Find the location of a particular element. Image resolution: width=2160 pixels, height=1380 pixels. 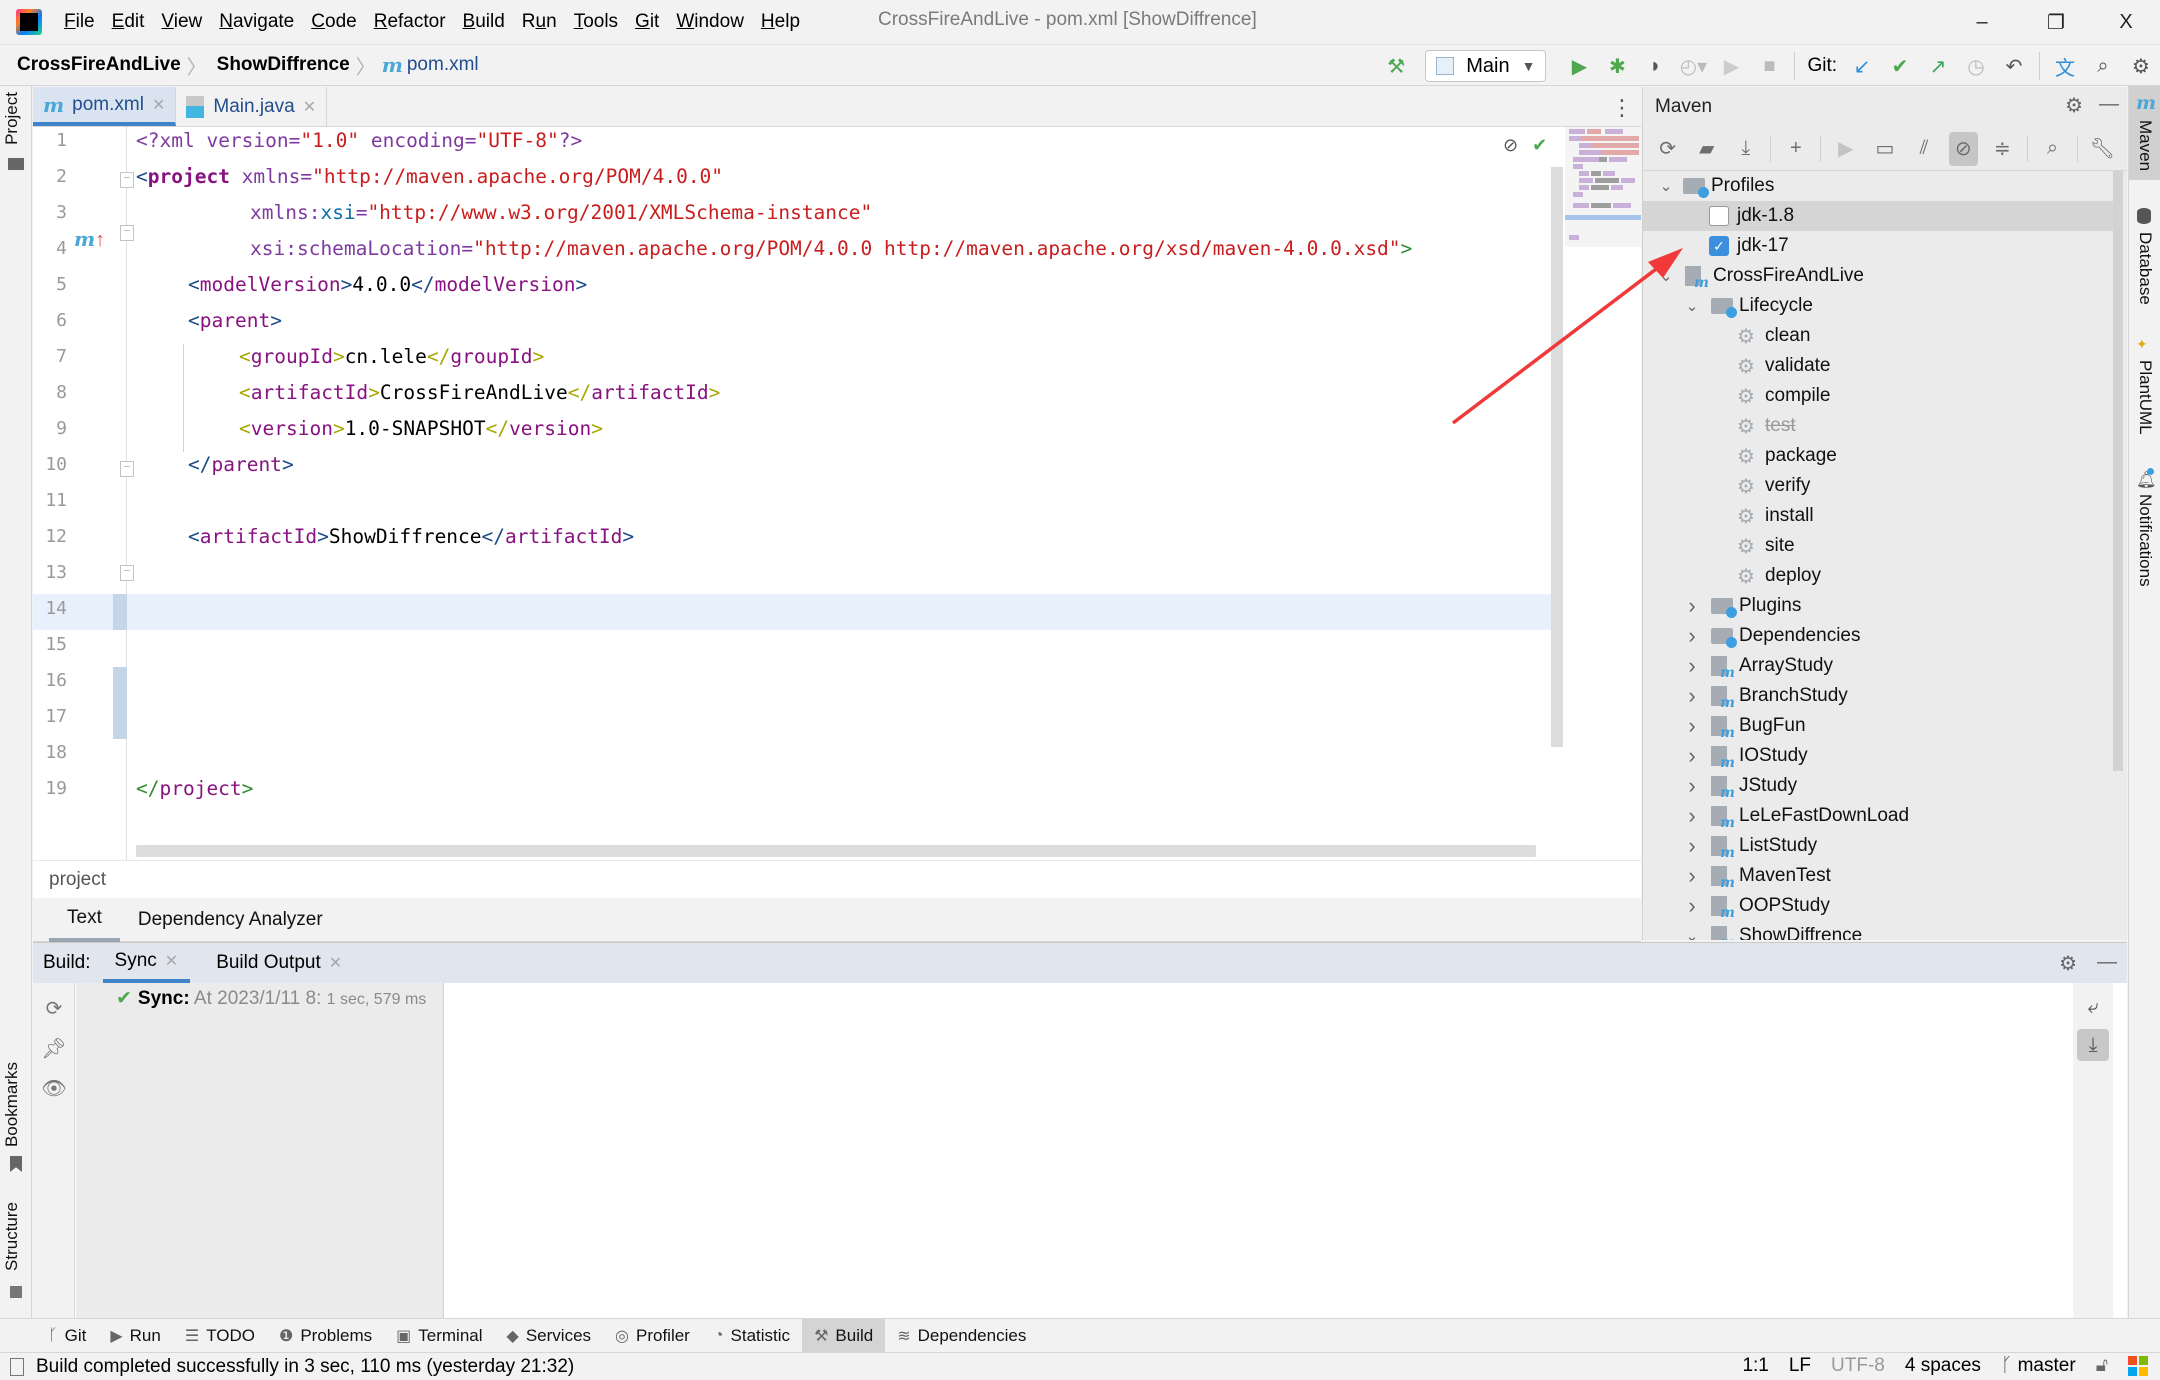

git-commit-icon: ✔ is located at coordinates (1900, 66).